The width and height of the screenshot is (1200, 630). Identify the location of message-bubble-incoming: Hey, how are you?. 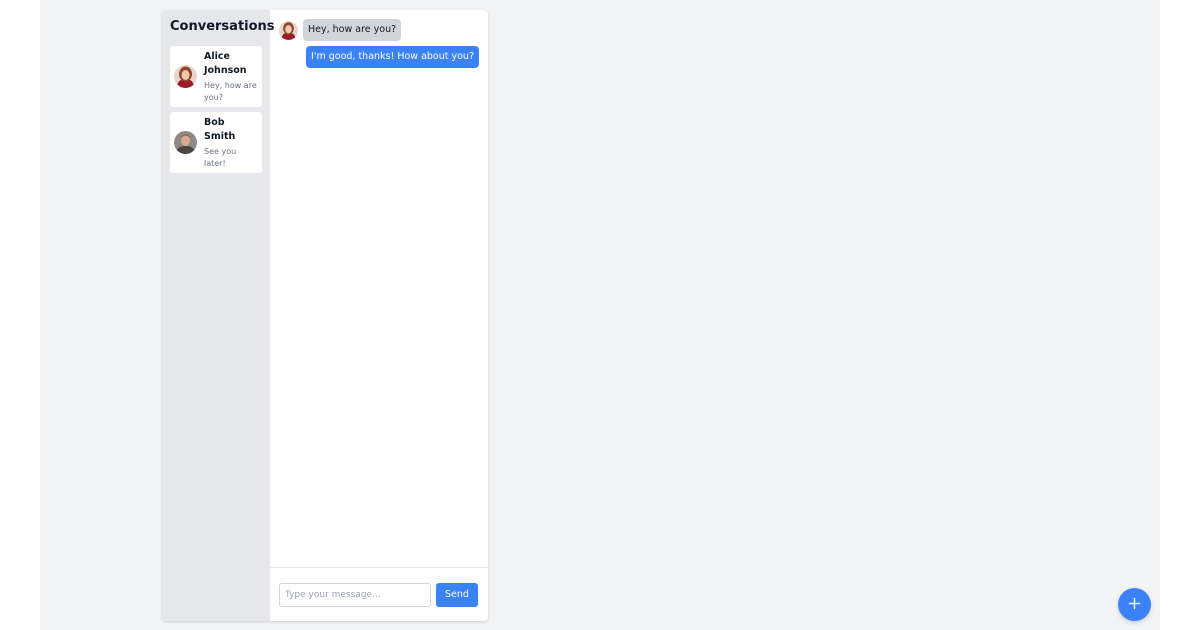
(352, 30).